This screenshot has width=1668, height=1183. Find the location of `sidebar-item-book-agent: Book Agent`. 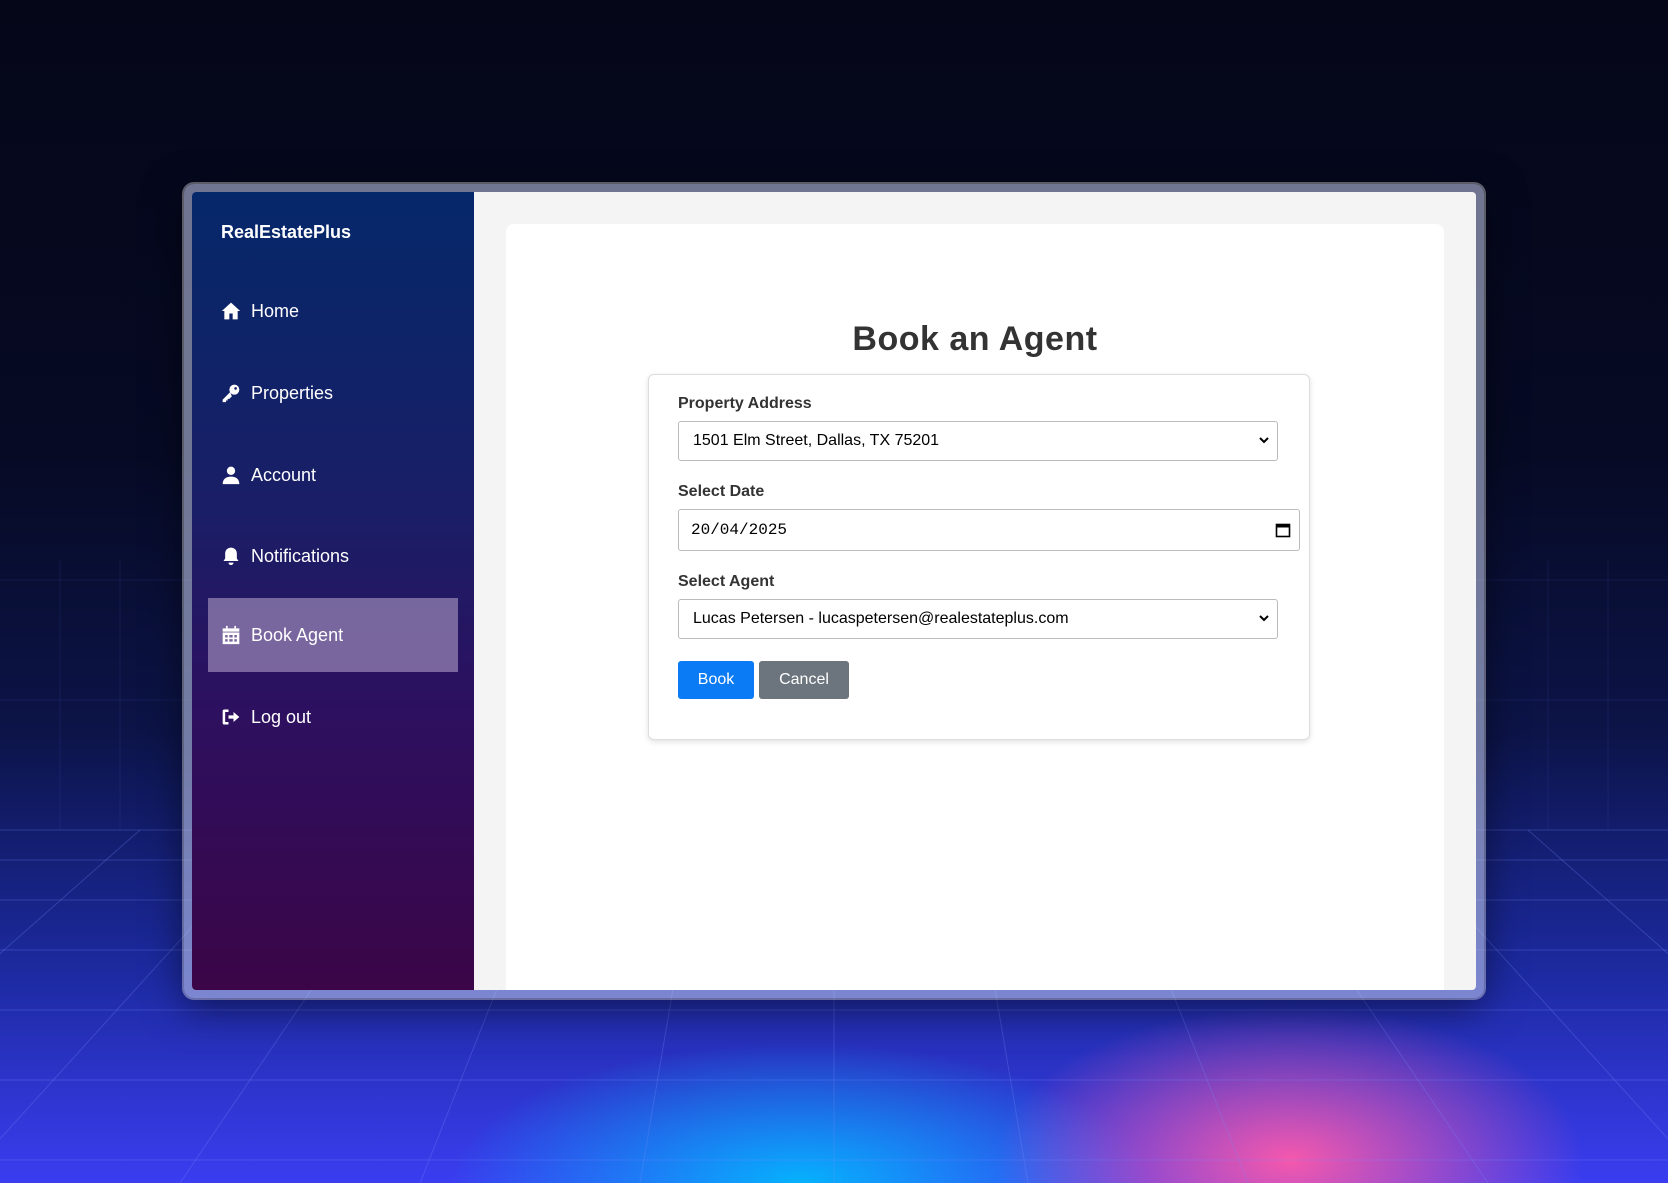

sidebar-item-book-agent: Book Agent is located at coordinates (333, 635).